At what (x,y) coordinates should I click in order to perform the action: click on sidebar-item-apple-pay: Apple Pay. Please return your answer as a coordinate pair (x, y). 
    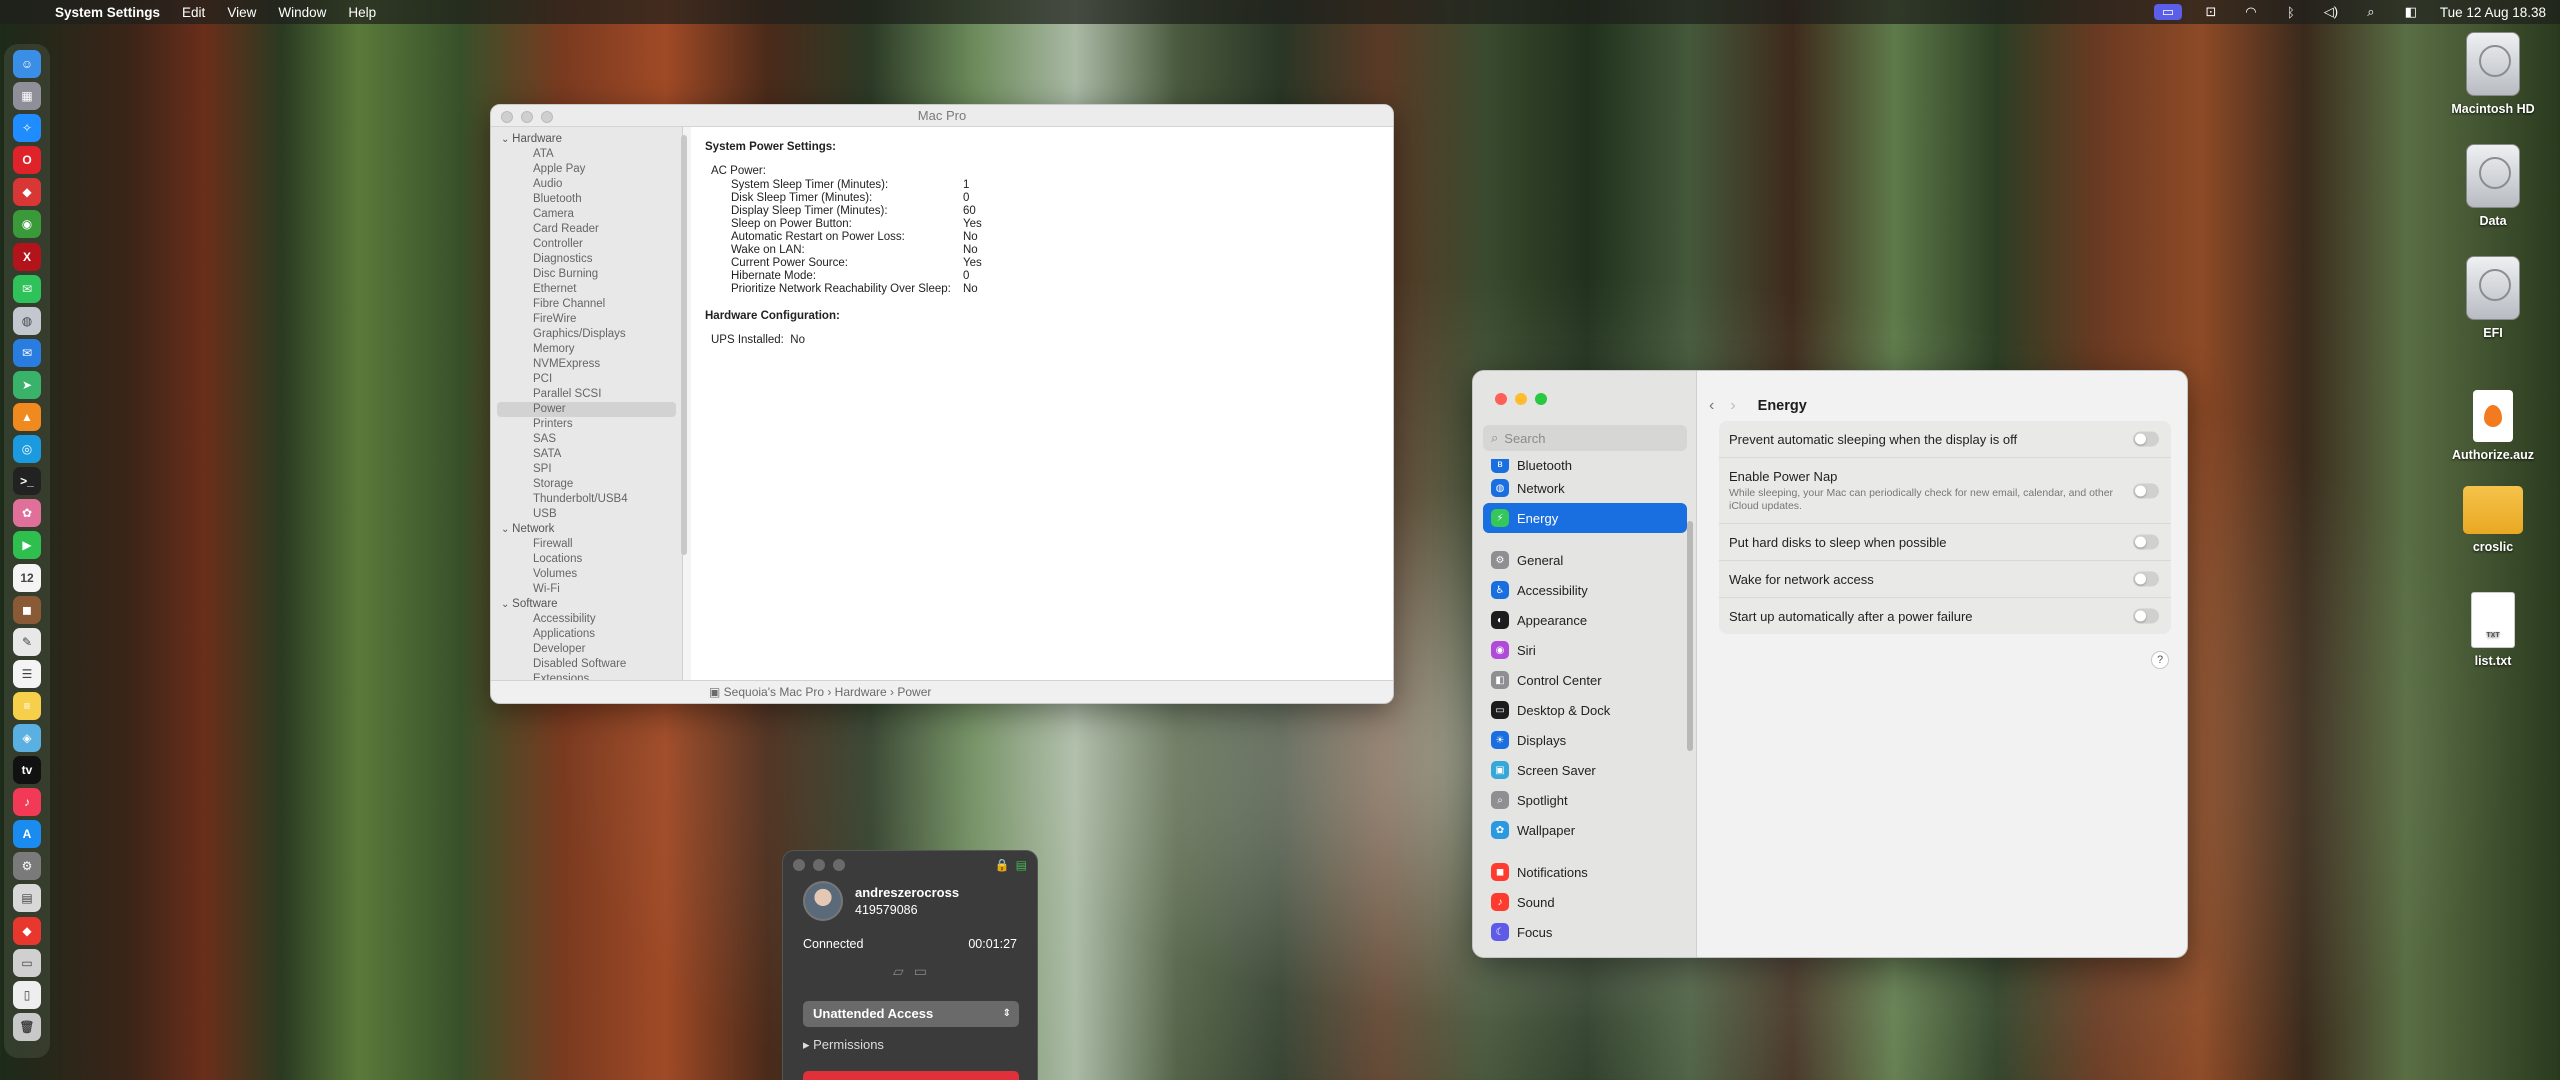
    Looking at the image, I should click on (586, 169).